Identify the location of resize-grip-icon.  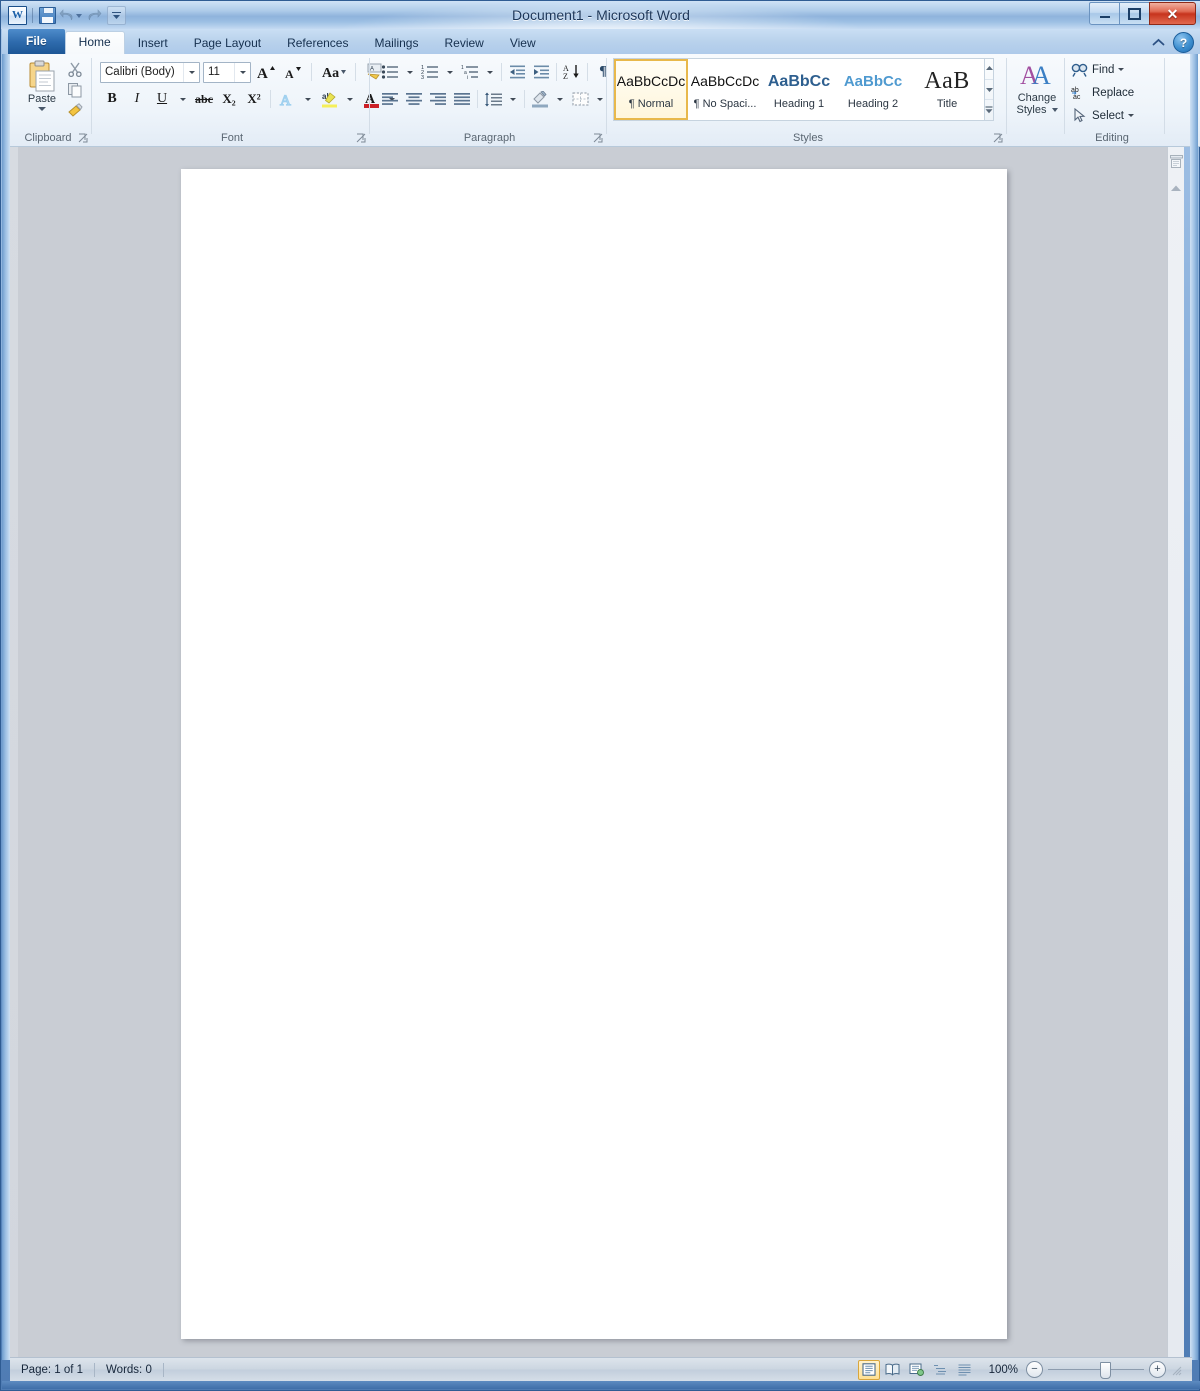
(1177, 1370).